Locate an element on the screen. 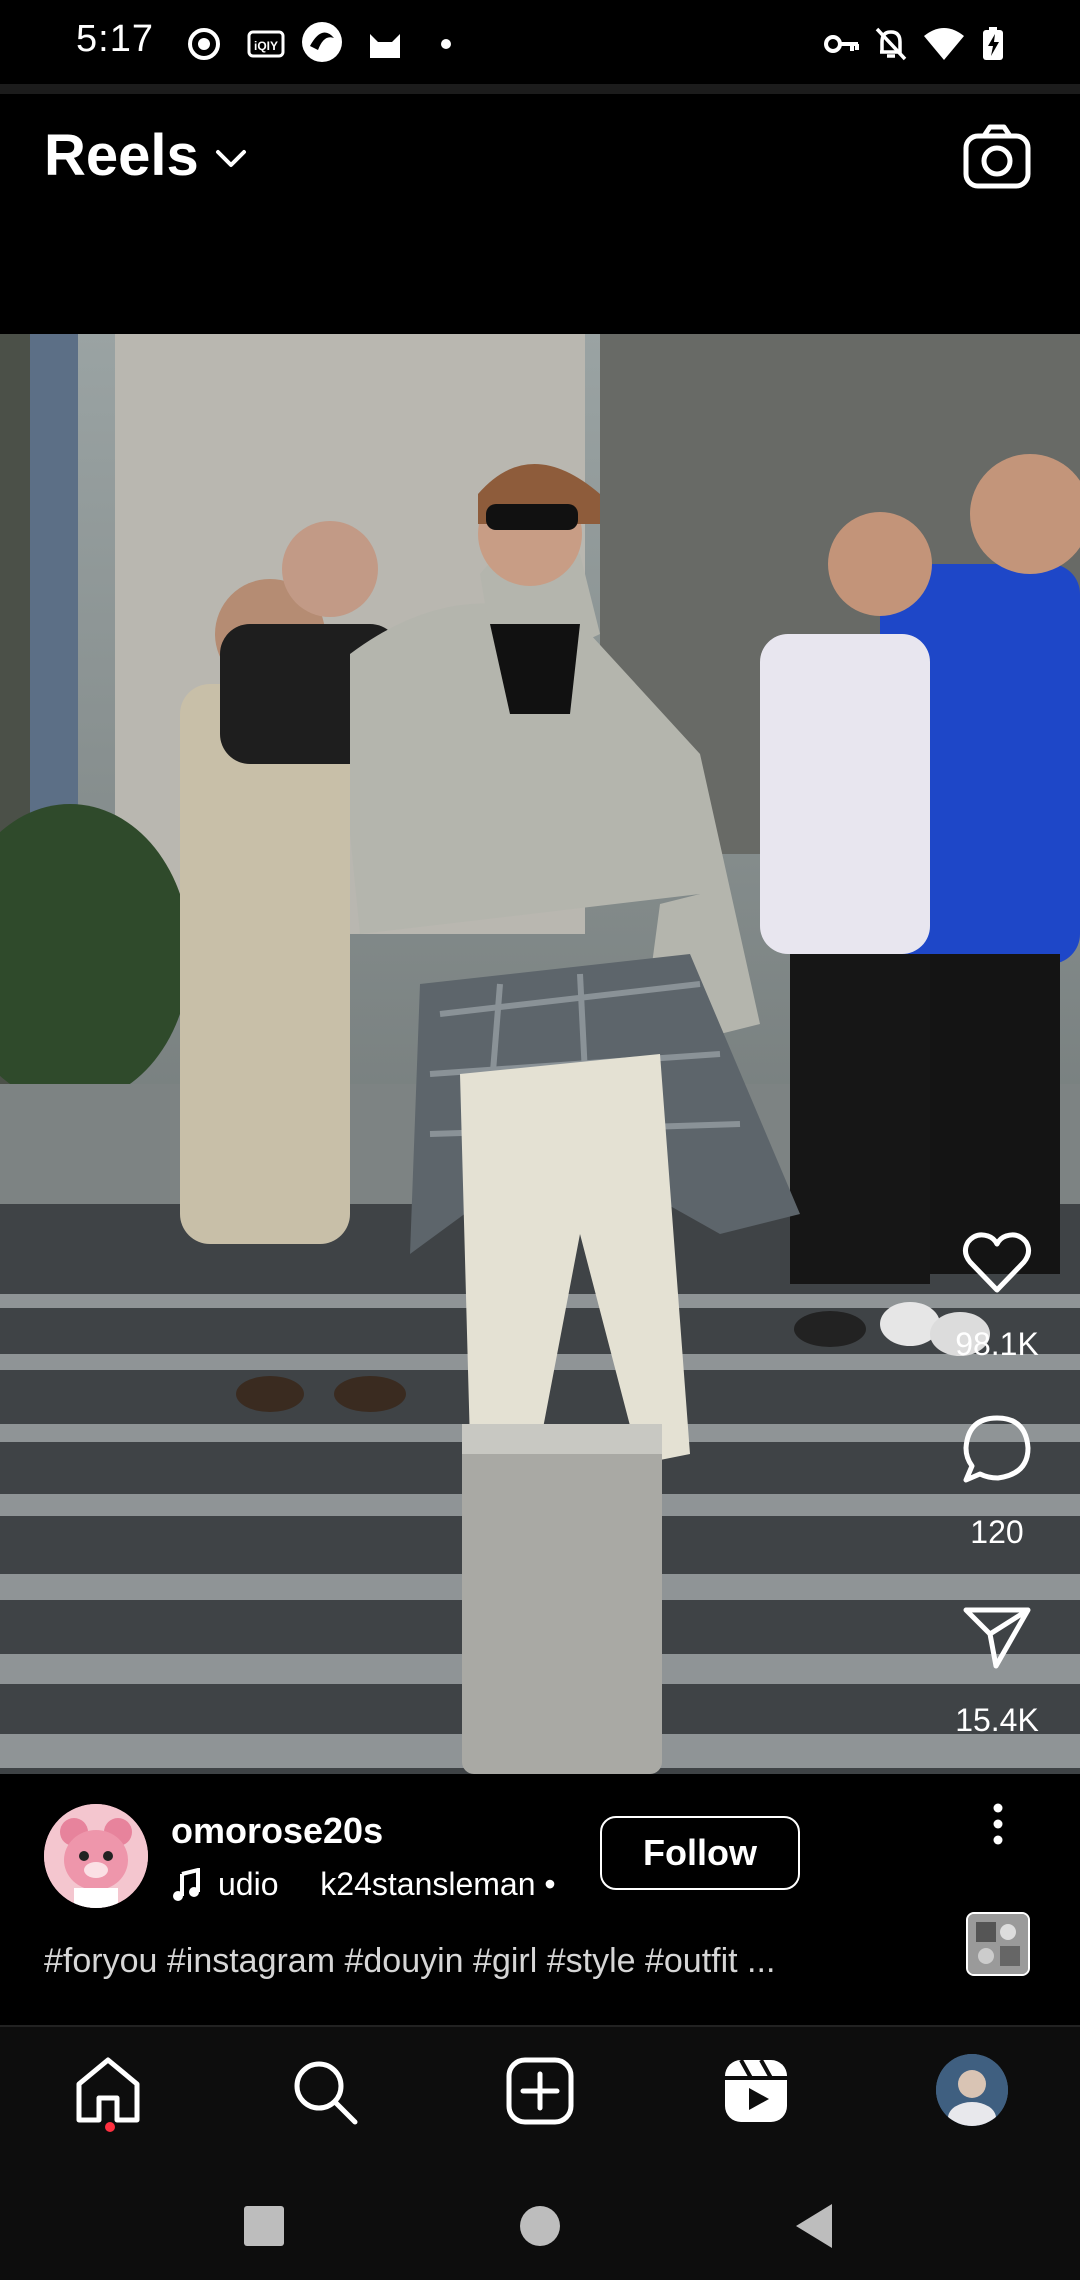  home-button is located at coordinates (540, 2226).